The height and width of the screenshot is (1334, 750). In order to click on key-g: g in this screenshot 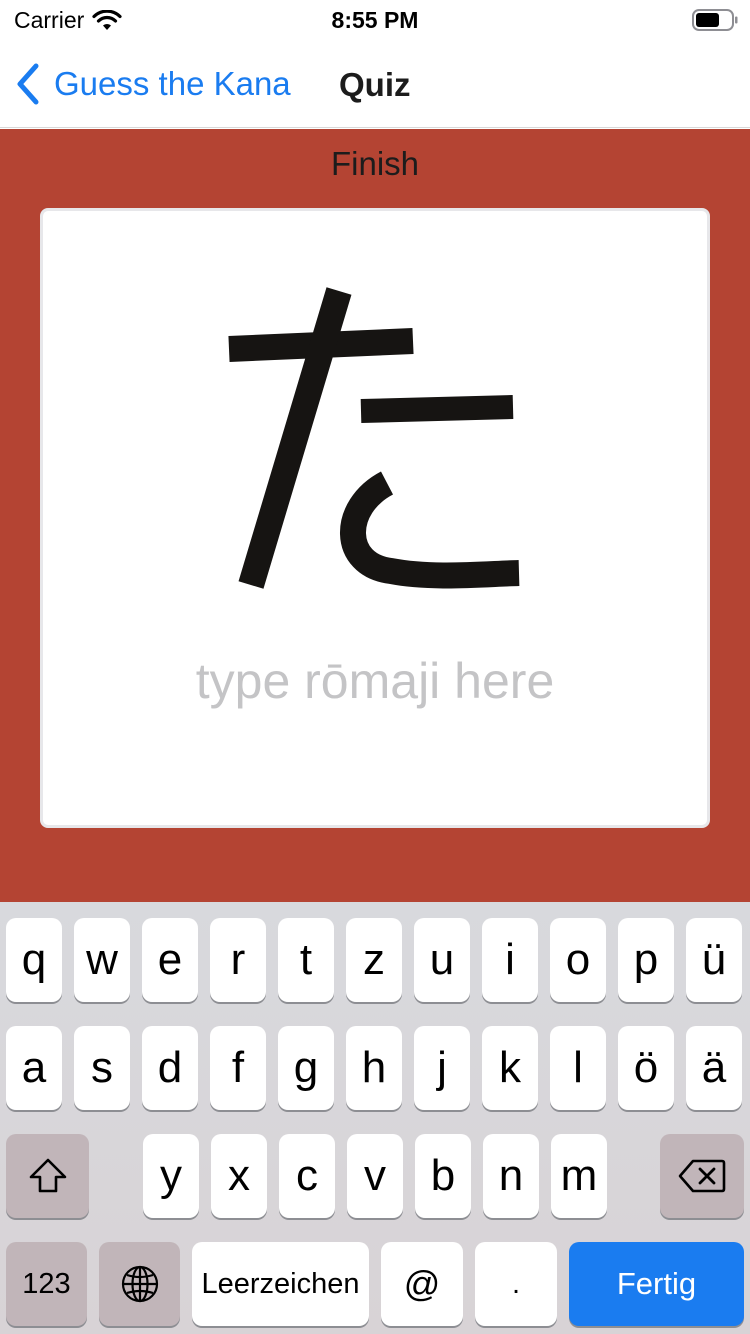, I will do `click(306, 1068)`.